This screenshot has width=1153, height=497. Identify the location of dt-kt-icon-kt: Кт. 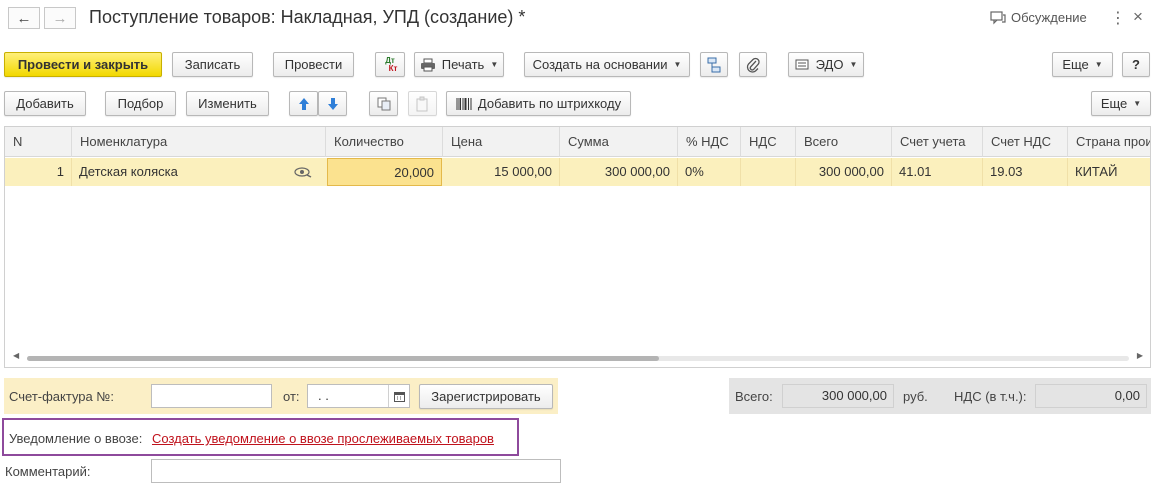
(393, 68).